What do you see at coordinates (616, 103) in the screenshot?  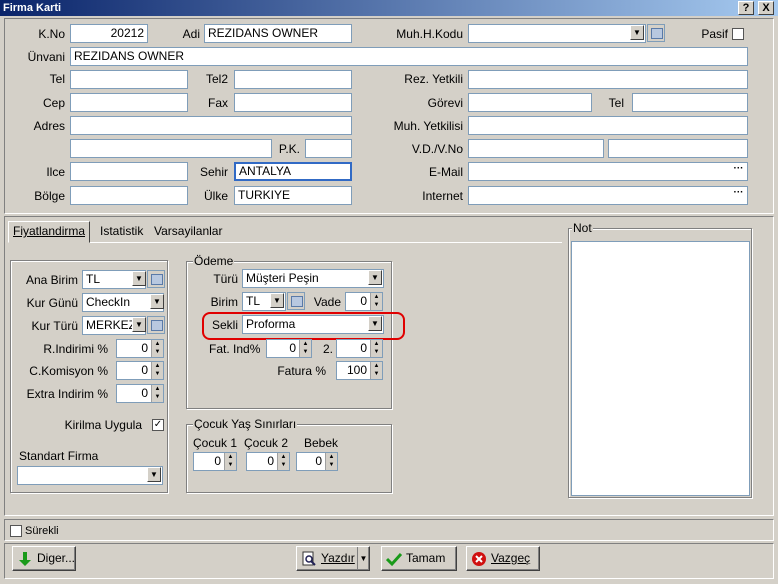 I see `tel-b-label: Tel` at bounding box center [616, 103].